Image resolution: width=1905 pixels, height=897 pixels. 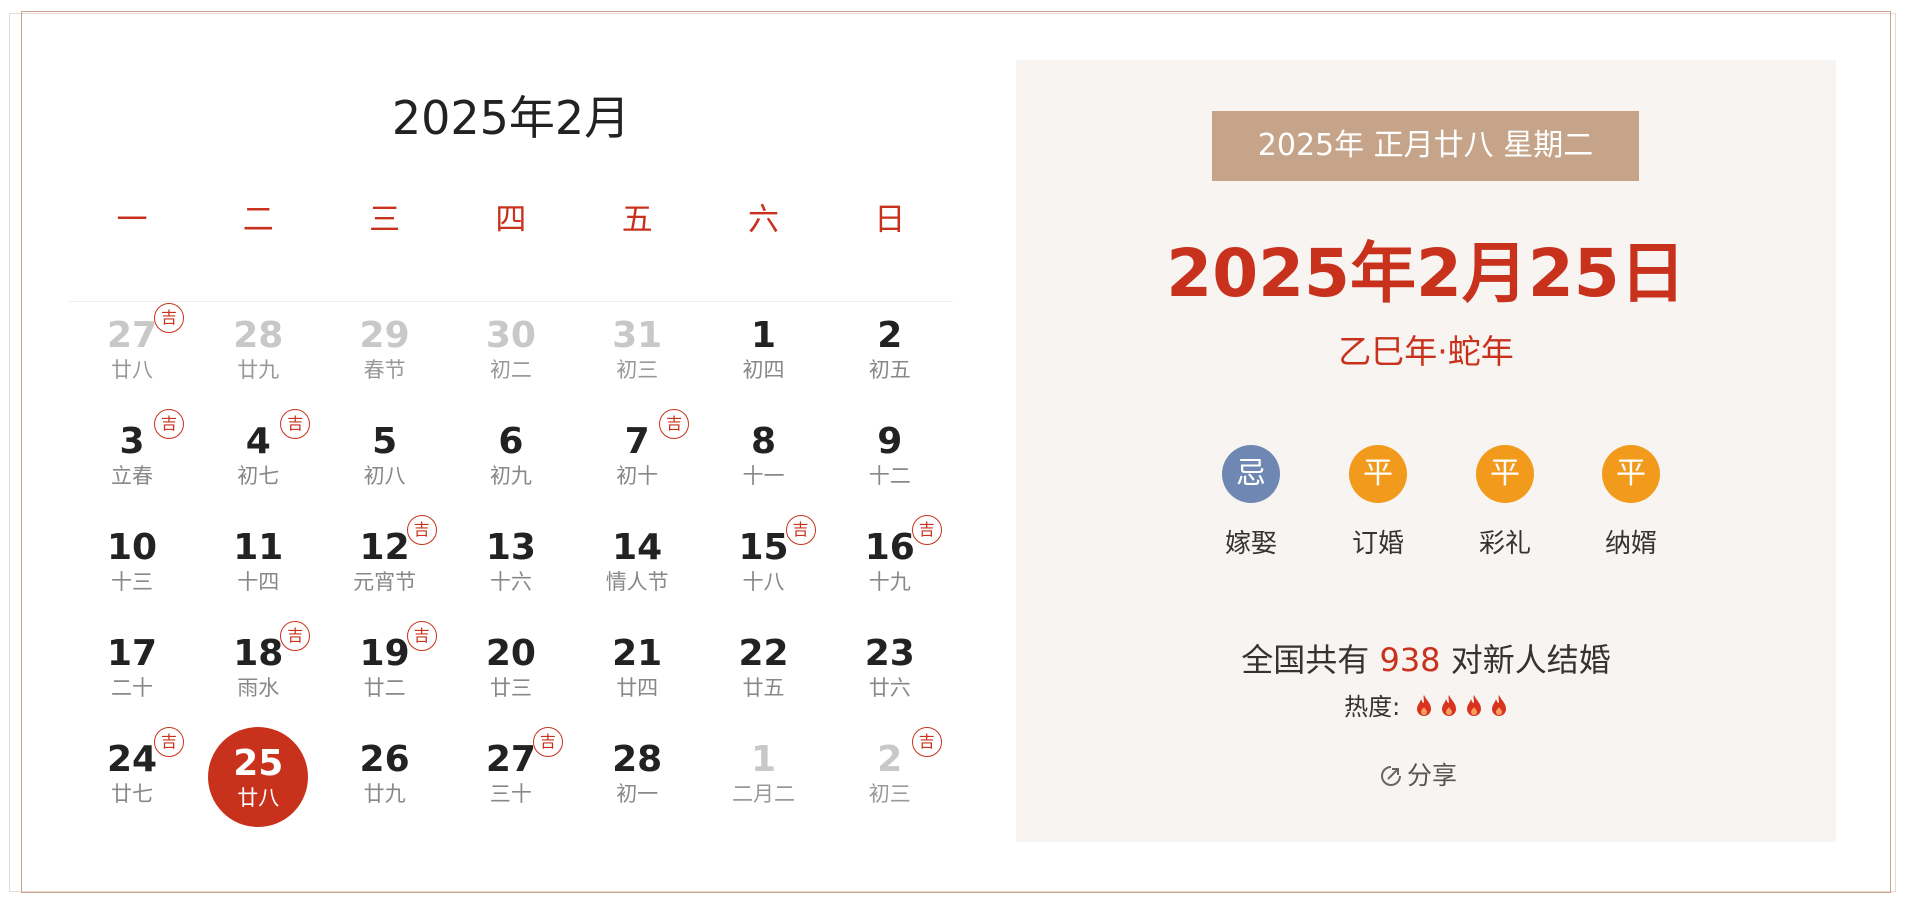 I want to click on stats-prefix: 全国共有, so click(x=1305, y=660).